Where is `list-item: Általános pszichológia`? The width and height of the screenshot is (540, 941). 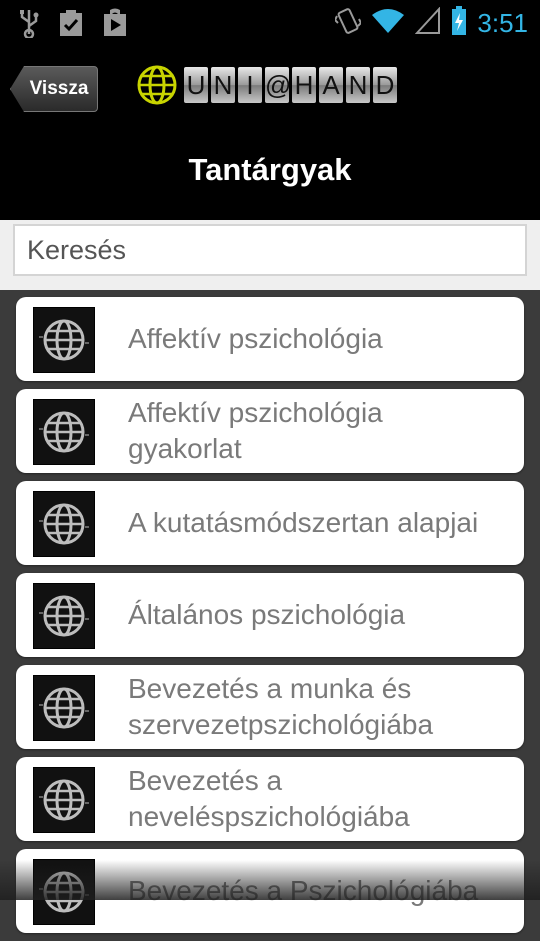
list-item: Általános pszichológia is located at coordinates (270, 615).